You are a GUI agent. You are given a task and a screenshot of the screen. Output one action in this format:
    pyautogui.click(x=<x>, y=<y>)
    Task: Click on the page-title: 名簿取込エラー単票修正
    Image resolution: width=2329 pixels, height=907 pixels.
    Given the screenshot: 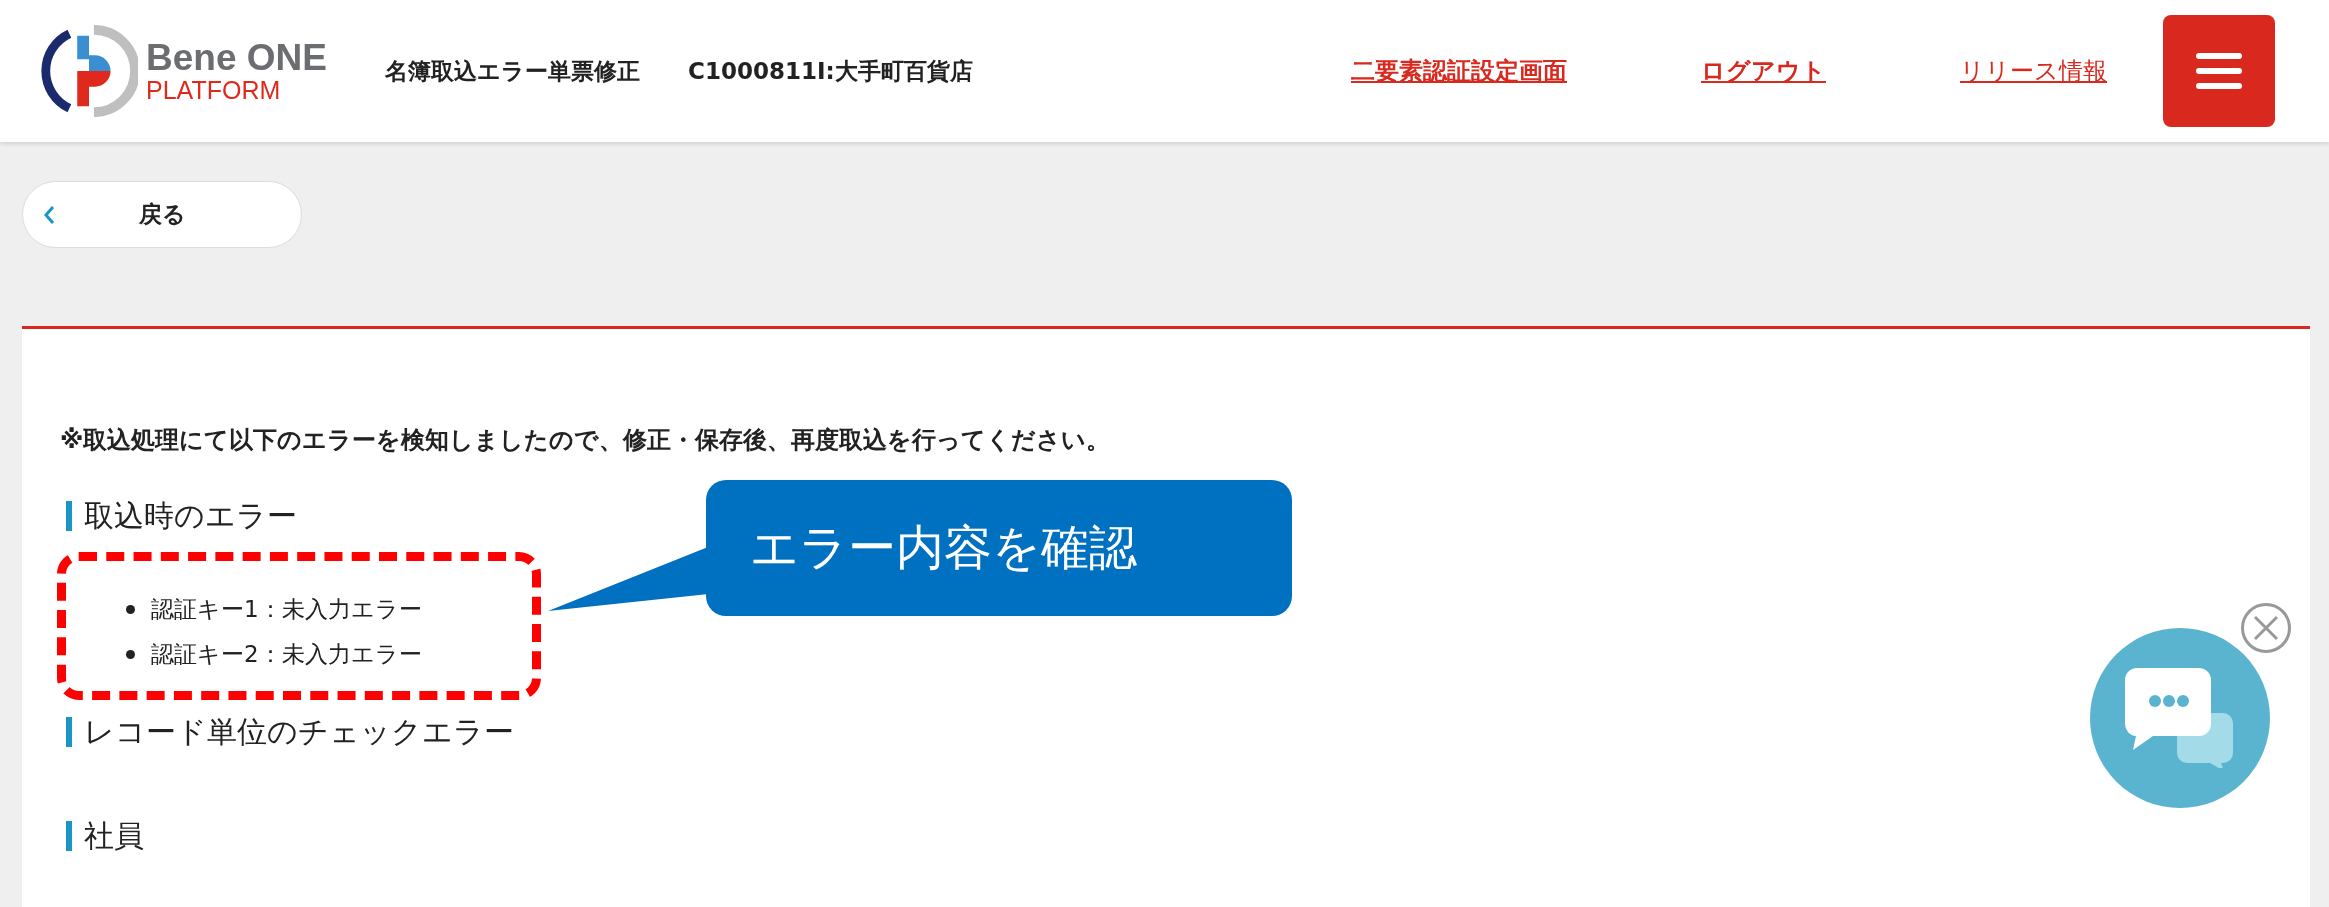 What is the action you would take?
    pyautogui.click(x=512, y=71)
    